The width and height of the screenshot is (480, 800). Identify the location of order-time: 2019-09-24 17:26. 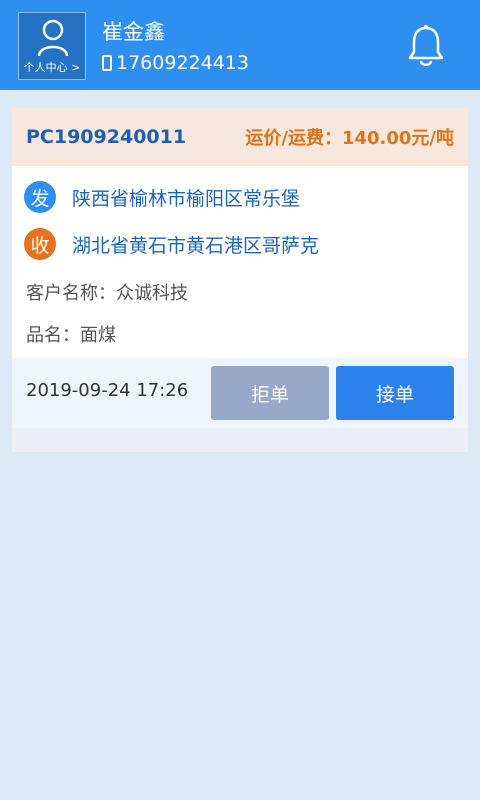
(107, 390).